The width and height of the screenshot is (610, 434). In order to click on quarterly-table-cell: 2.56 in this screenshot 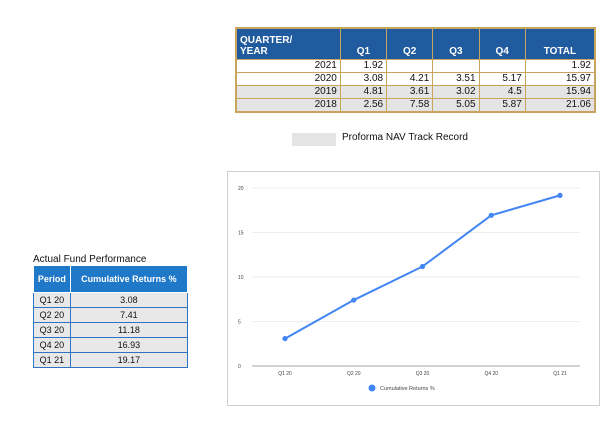, I will do `click(363, 105)`.